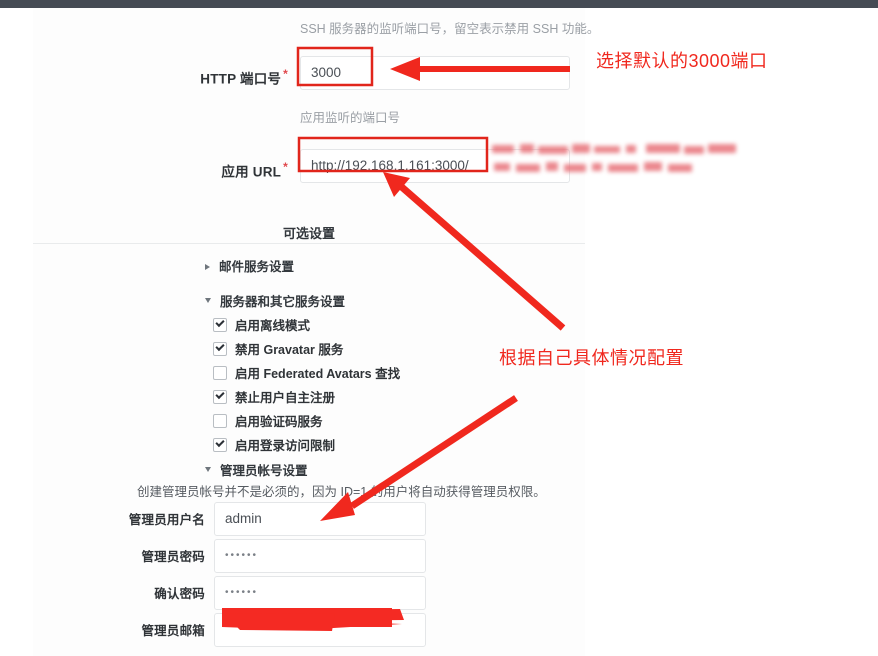 The image size is (878, 656). Describe the element at coordinates (309, 243) in the screenshot. I see `section-divider` at that location.